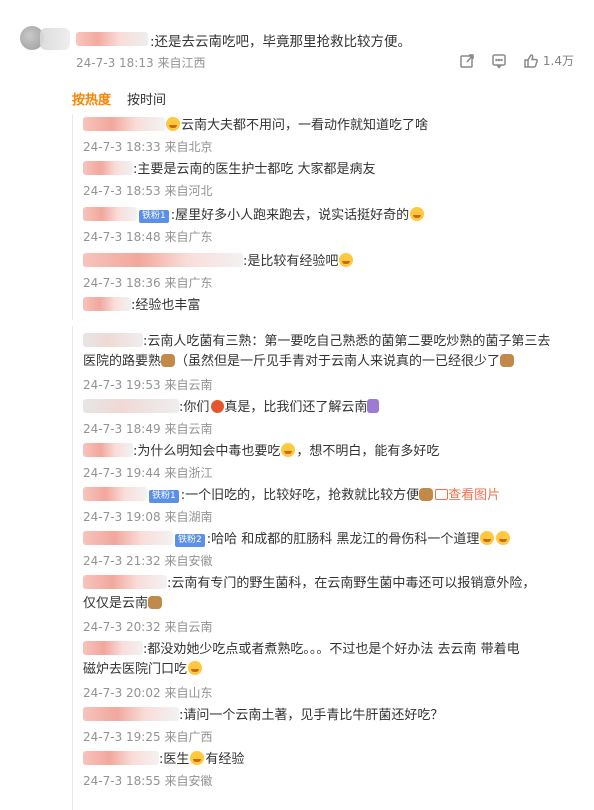 The width and height of the screenshot is (594, 810). Describe the element at coordinates (368, 451) in the screenshot. I see `reply-text-cont: ，想不明白，能有多好吃` at that location.